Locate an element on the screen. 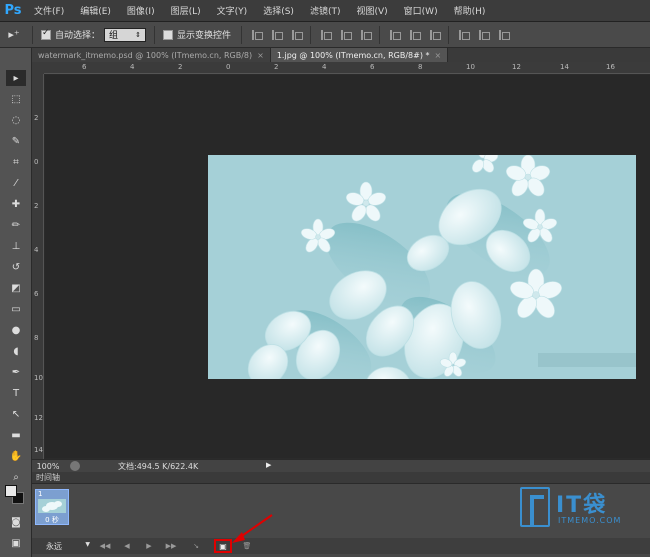 The height and width of the screenshot is (557, 650). align-hcenter-icon is located at coordinates (346, 35).